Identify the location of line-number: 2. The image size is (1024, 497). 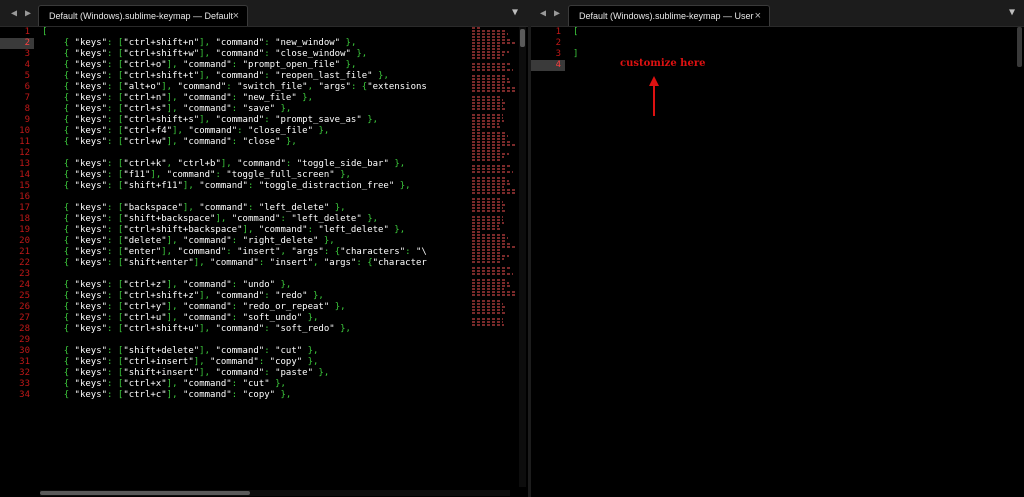
(17, 43).